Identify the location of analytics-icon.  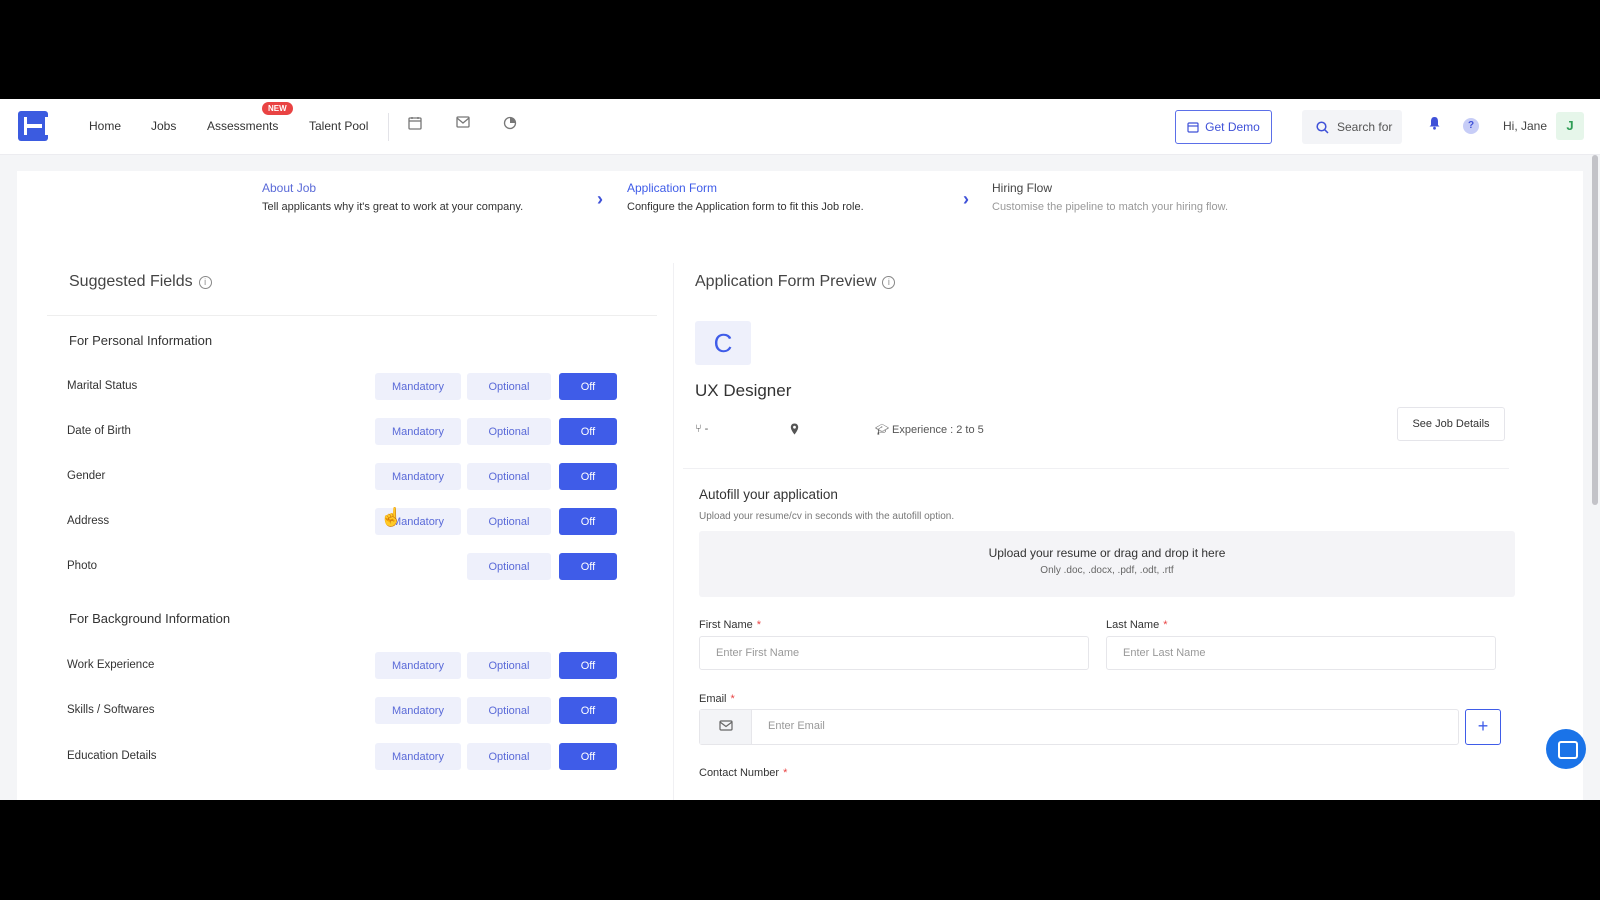
(510, 124).